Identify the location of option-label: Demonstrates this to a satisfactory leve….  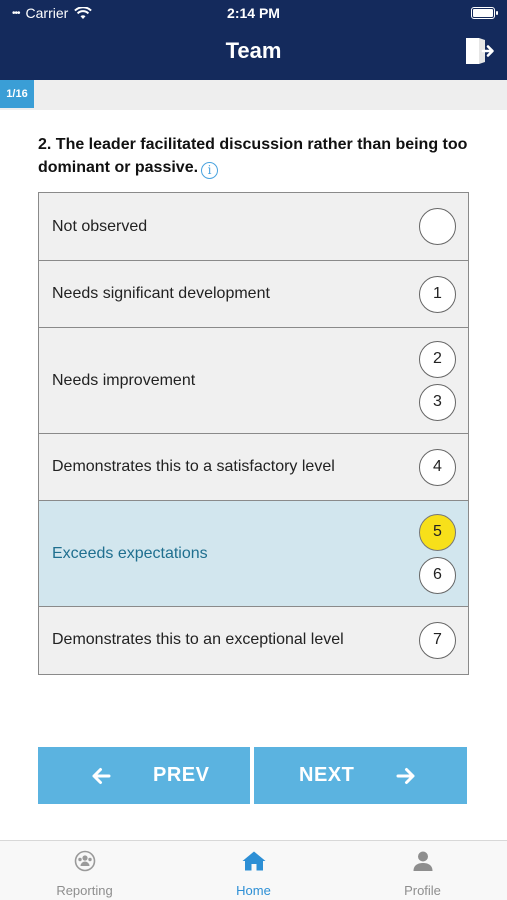
(193, 466).